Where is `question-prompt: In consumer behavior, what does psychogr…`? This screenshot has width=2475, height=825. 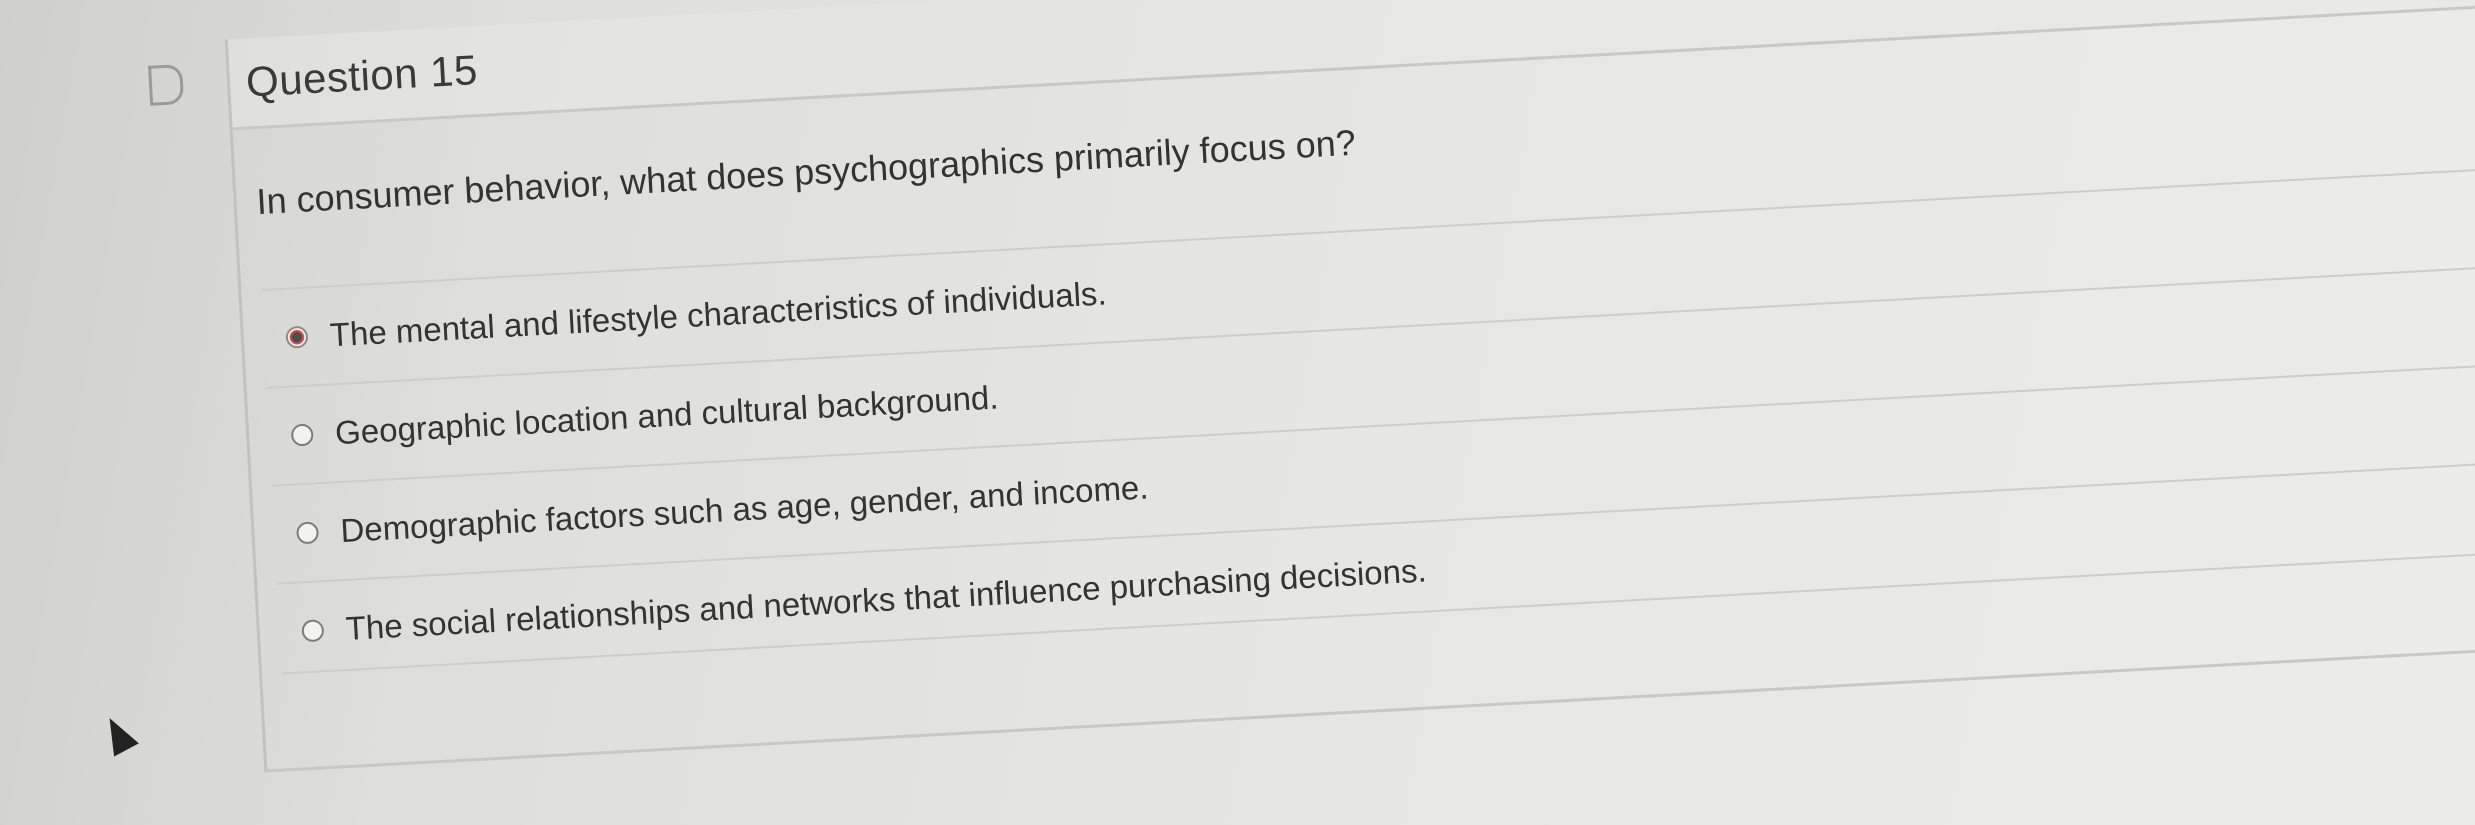 question-prompt: In consumer behavior, what does psychogr… is located at coordinates (806, 172).